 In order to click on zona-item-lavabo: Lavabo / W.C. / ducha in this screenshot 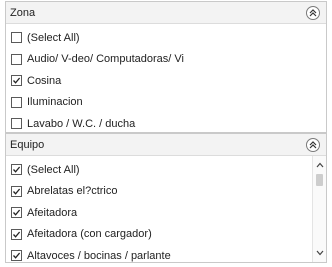, I will do `click(166, 124)`.